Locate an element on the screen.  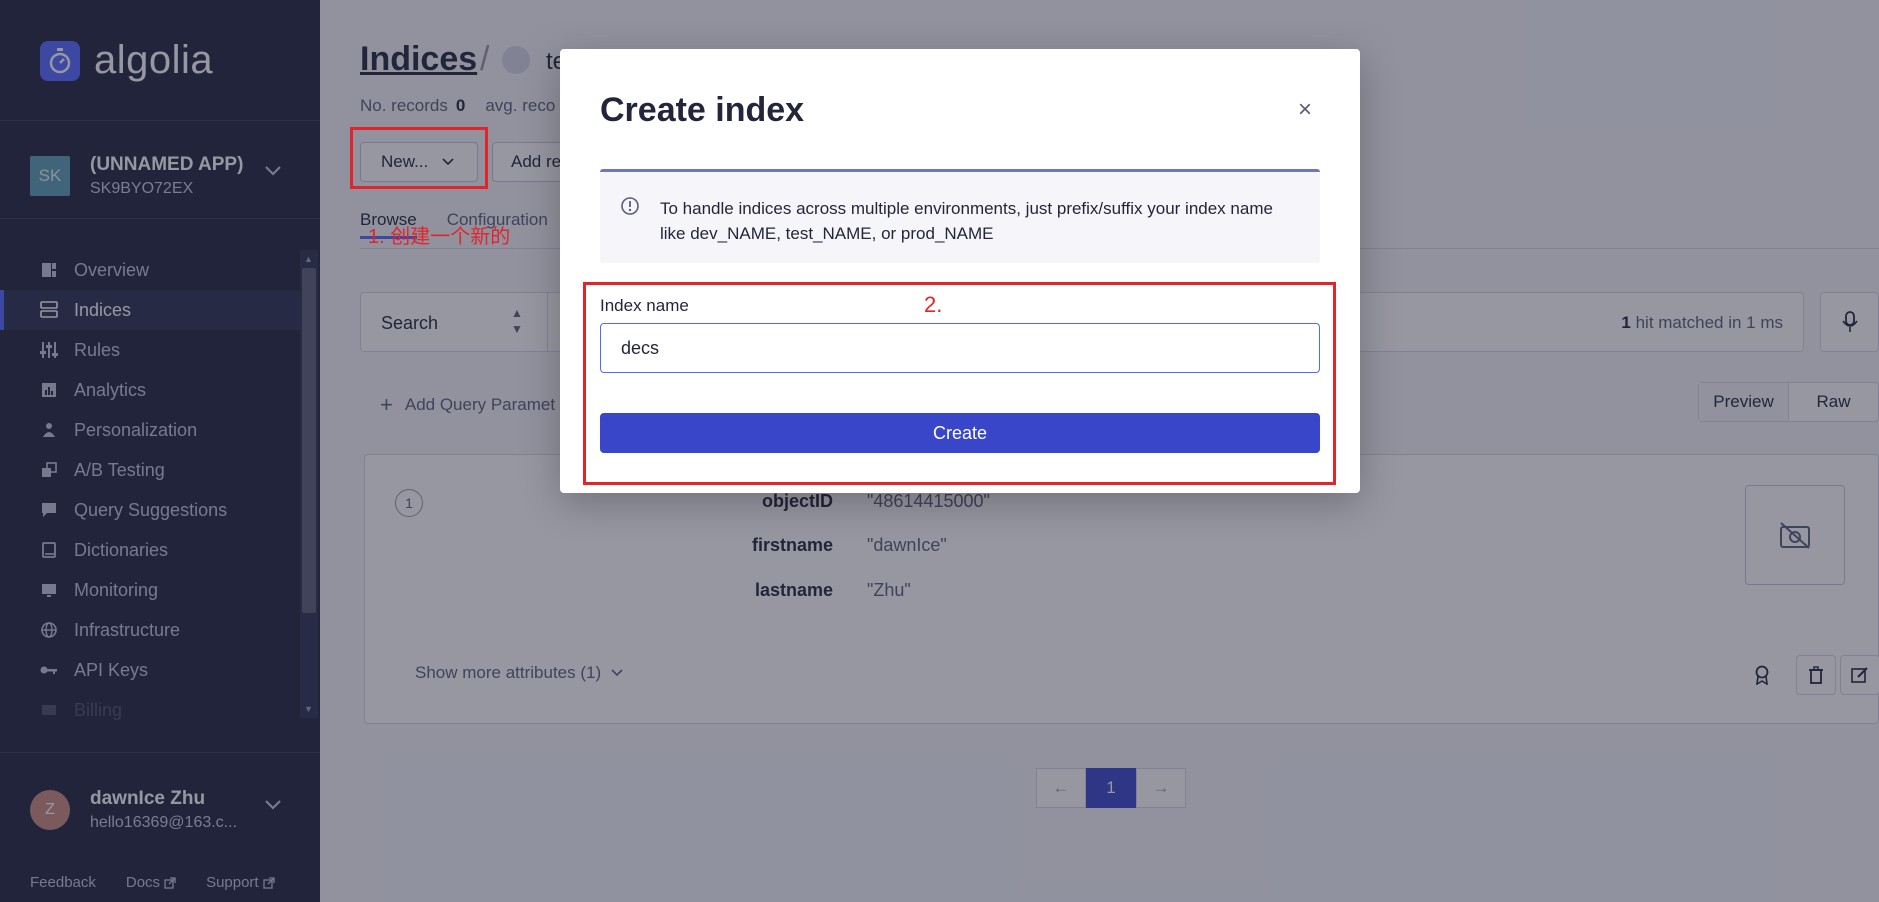
create-button: Create is located at coordinates (960, 433).